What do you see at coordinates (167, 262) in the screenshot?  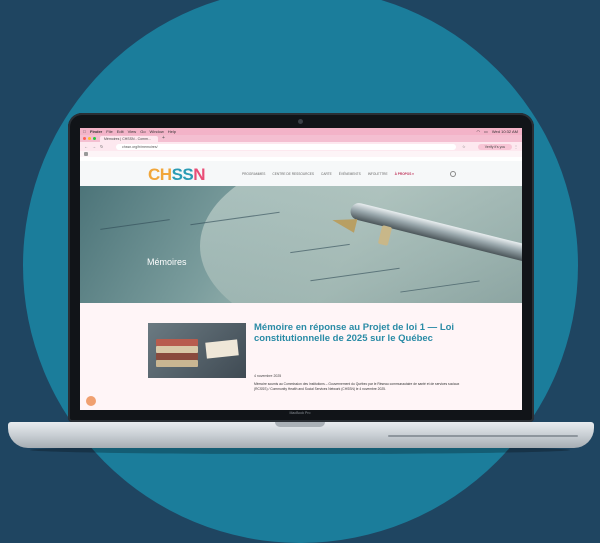 I see `page-title: Mémoires` at bounding box center [167, 262].